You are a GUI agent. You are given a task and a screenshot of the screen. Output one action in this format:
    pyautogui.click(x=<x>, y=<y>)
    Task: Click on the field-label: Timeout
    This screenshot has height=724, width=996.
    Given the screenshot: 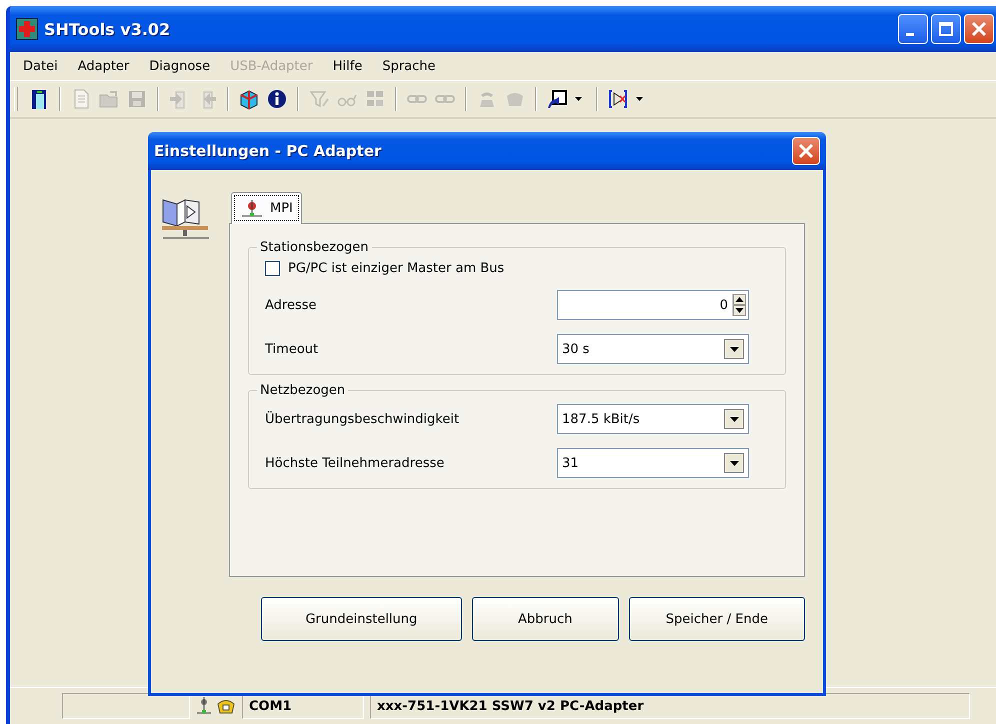 What is the action you would take?
    pyautogui.click(x=291, y=349)
    